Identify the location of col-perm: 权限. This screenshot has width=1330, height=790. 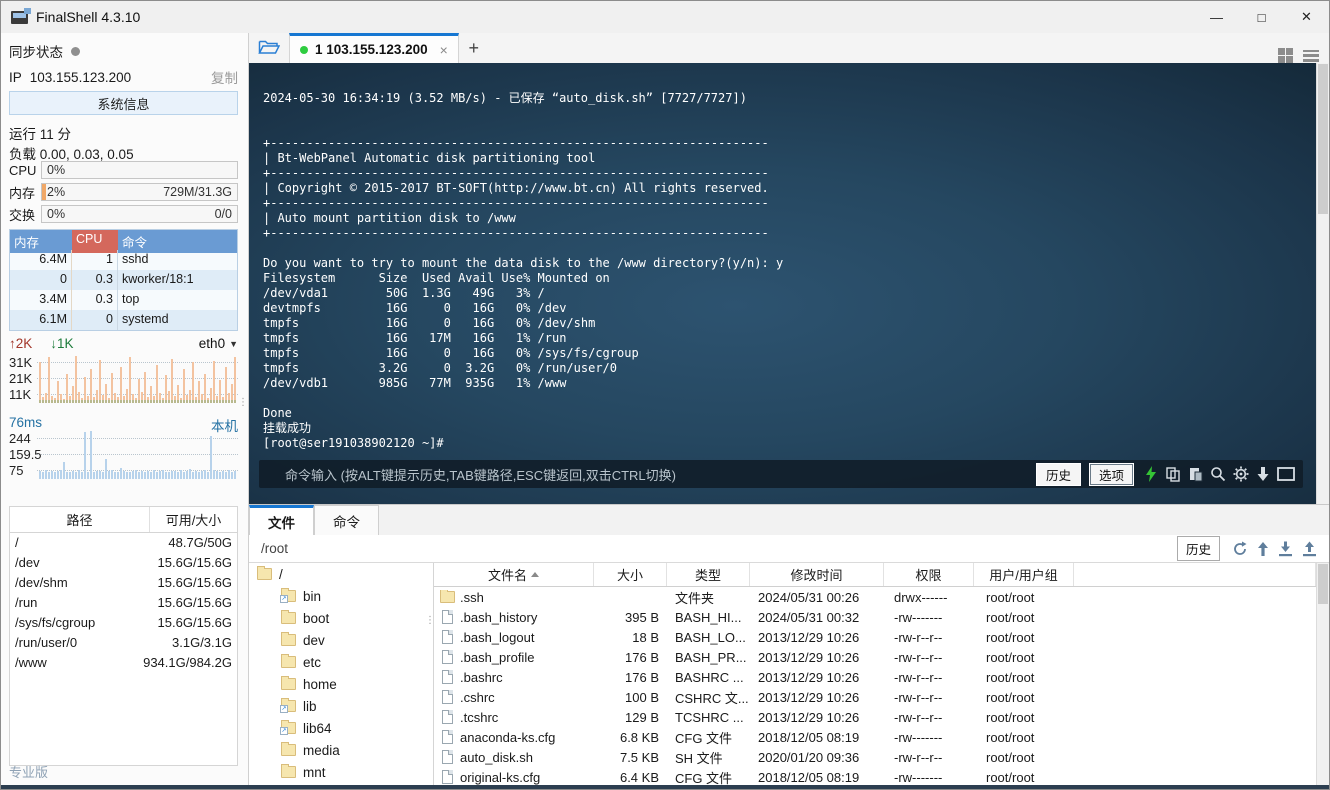
(929, 574).